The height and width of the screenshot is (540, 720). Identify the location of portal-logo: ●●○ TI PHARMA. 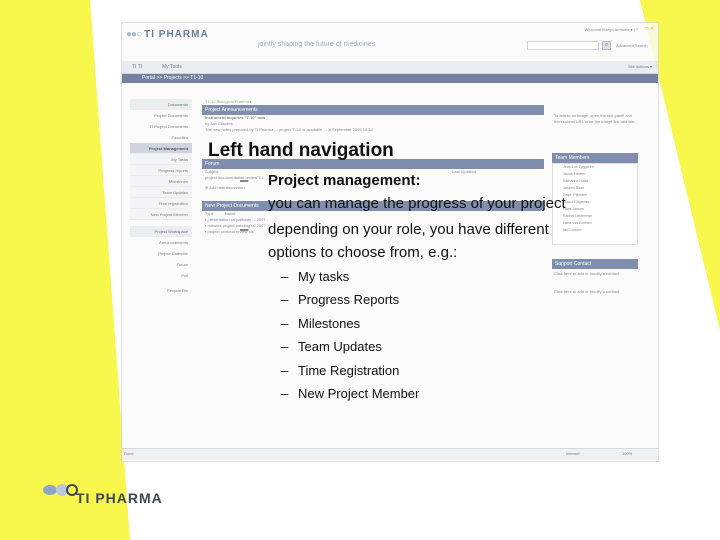
(167, 34).